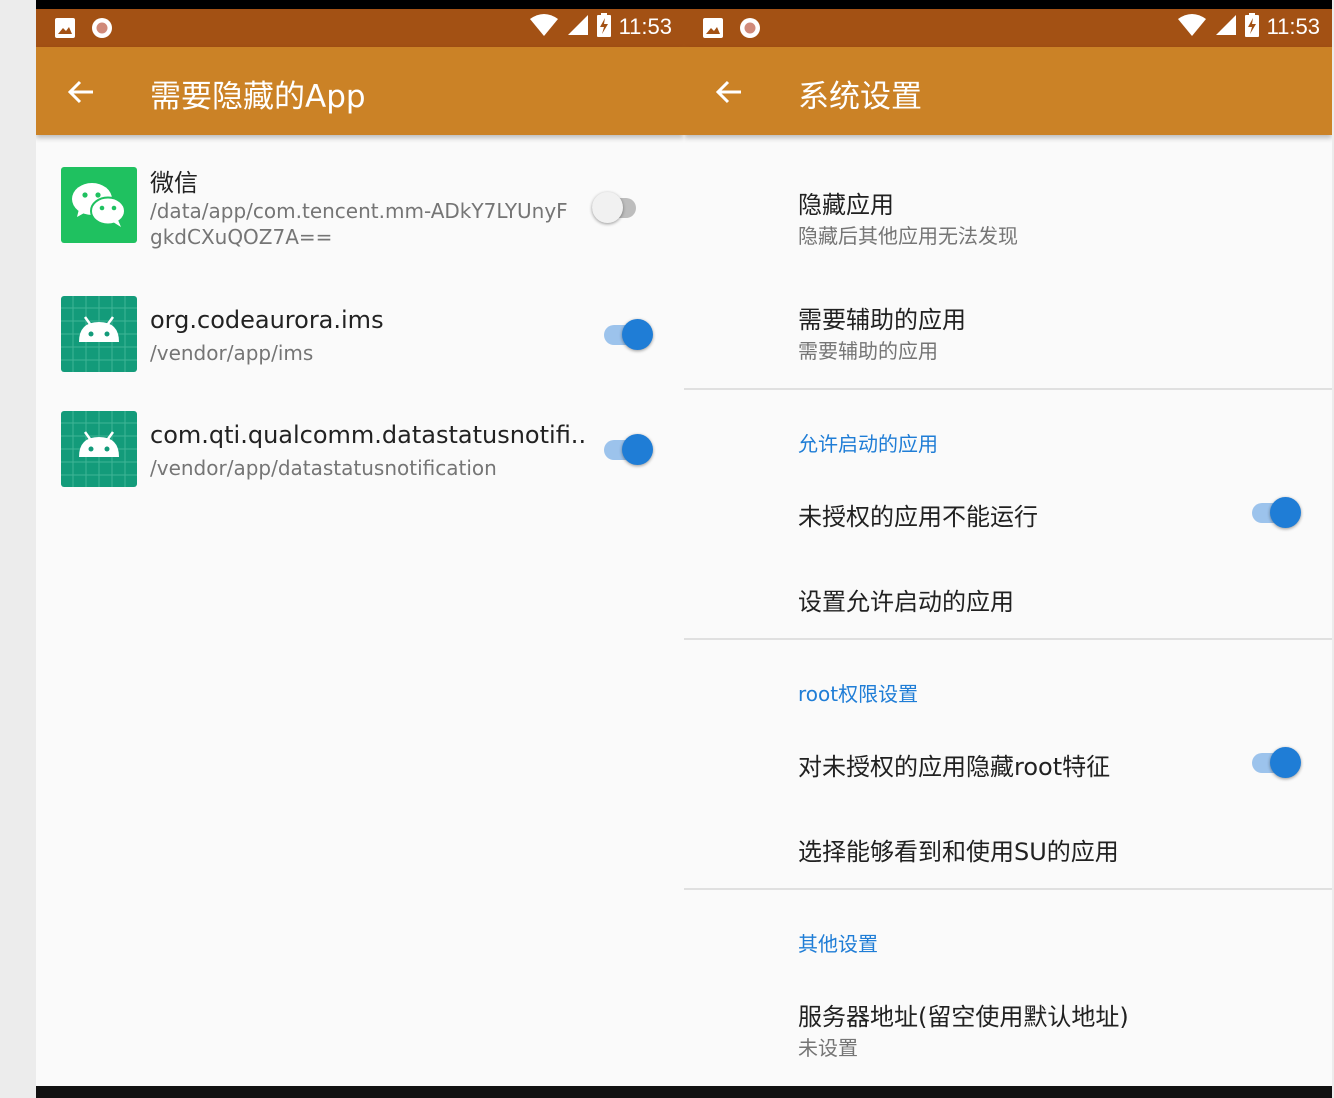 The image size is (1334, 1098). I want to click on pref-title: 对未授权的应用隐藏root特征, so click(954, 767).